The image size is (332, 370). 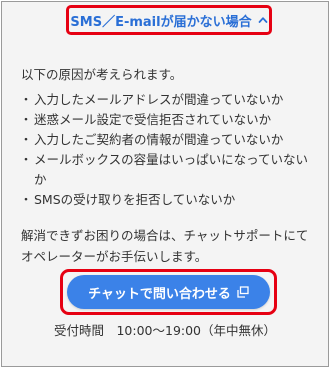 I want to click on chat-button-label: チャットで問い合わせる, so click(x=159, y=294).